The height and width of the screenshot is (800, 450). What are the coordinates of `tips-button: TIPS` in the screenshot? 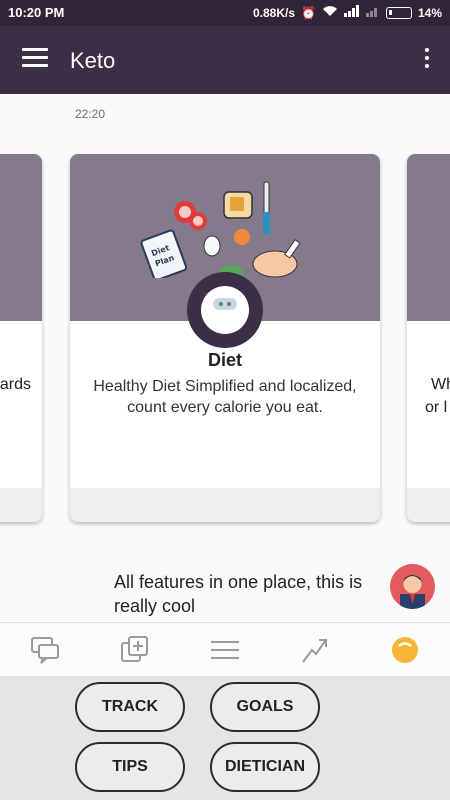 It's located at (130, 767).